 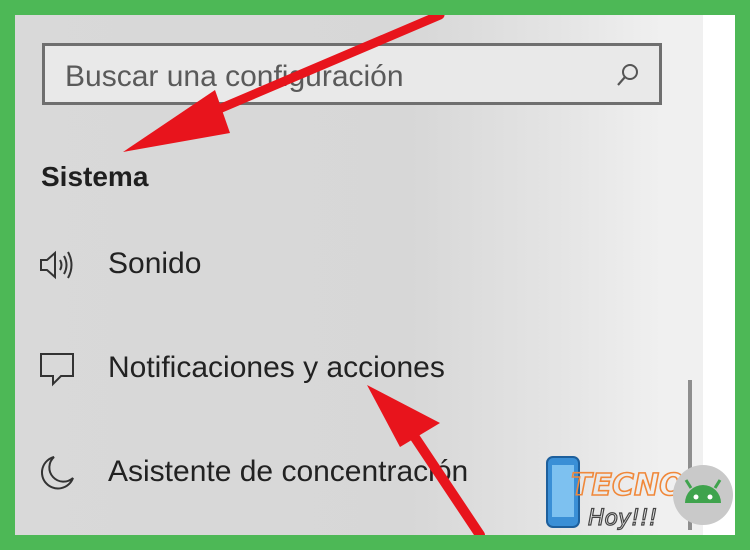 I want to click on search-icon, so click(x=628, y=75).